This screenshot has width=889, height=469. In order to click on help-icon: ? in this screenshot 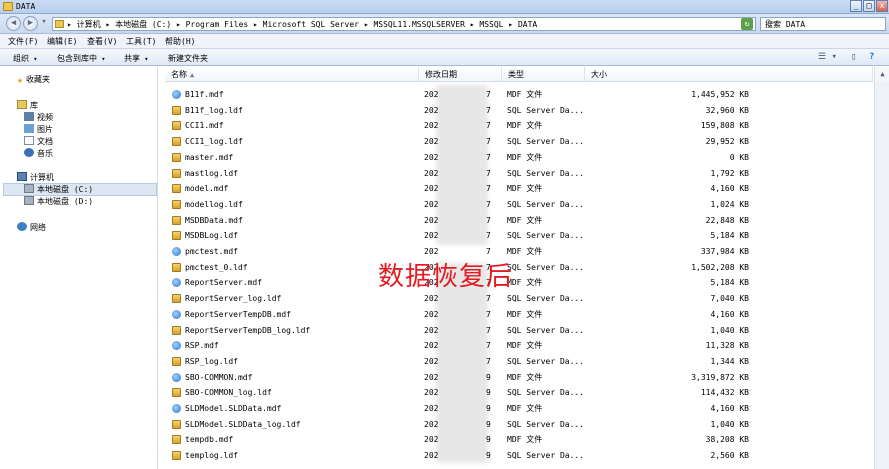, I will do `click(871, 57)`.